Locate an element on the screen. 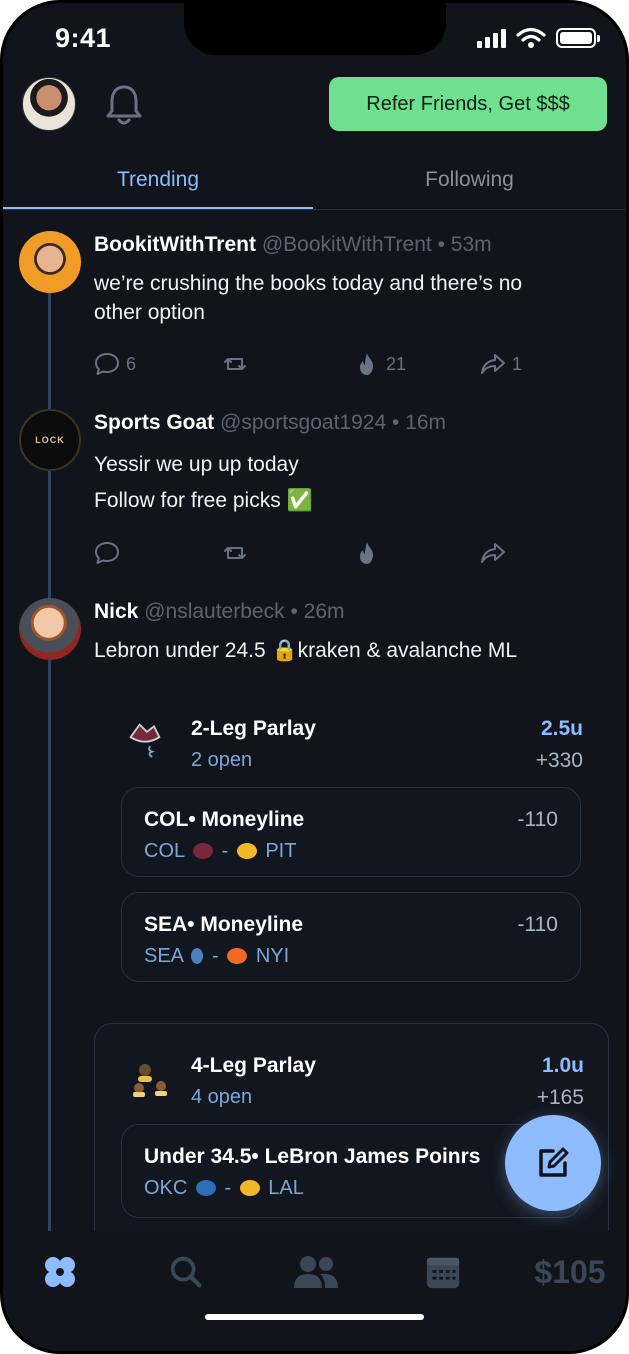  tab-calendar is located at coordinates (443, 1272).